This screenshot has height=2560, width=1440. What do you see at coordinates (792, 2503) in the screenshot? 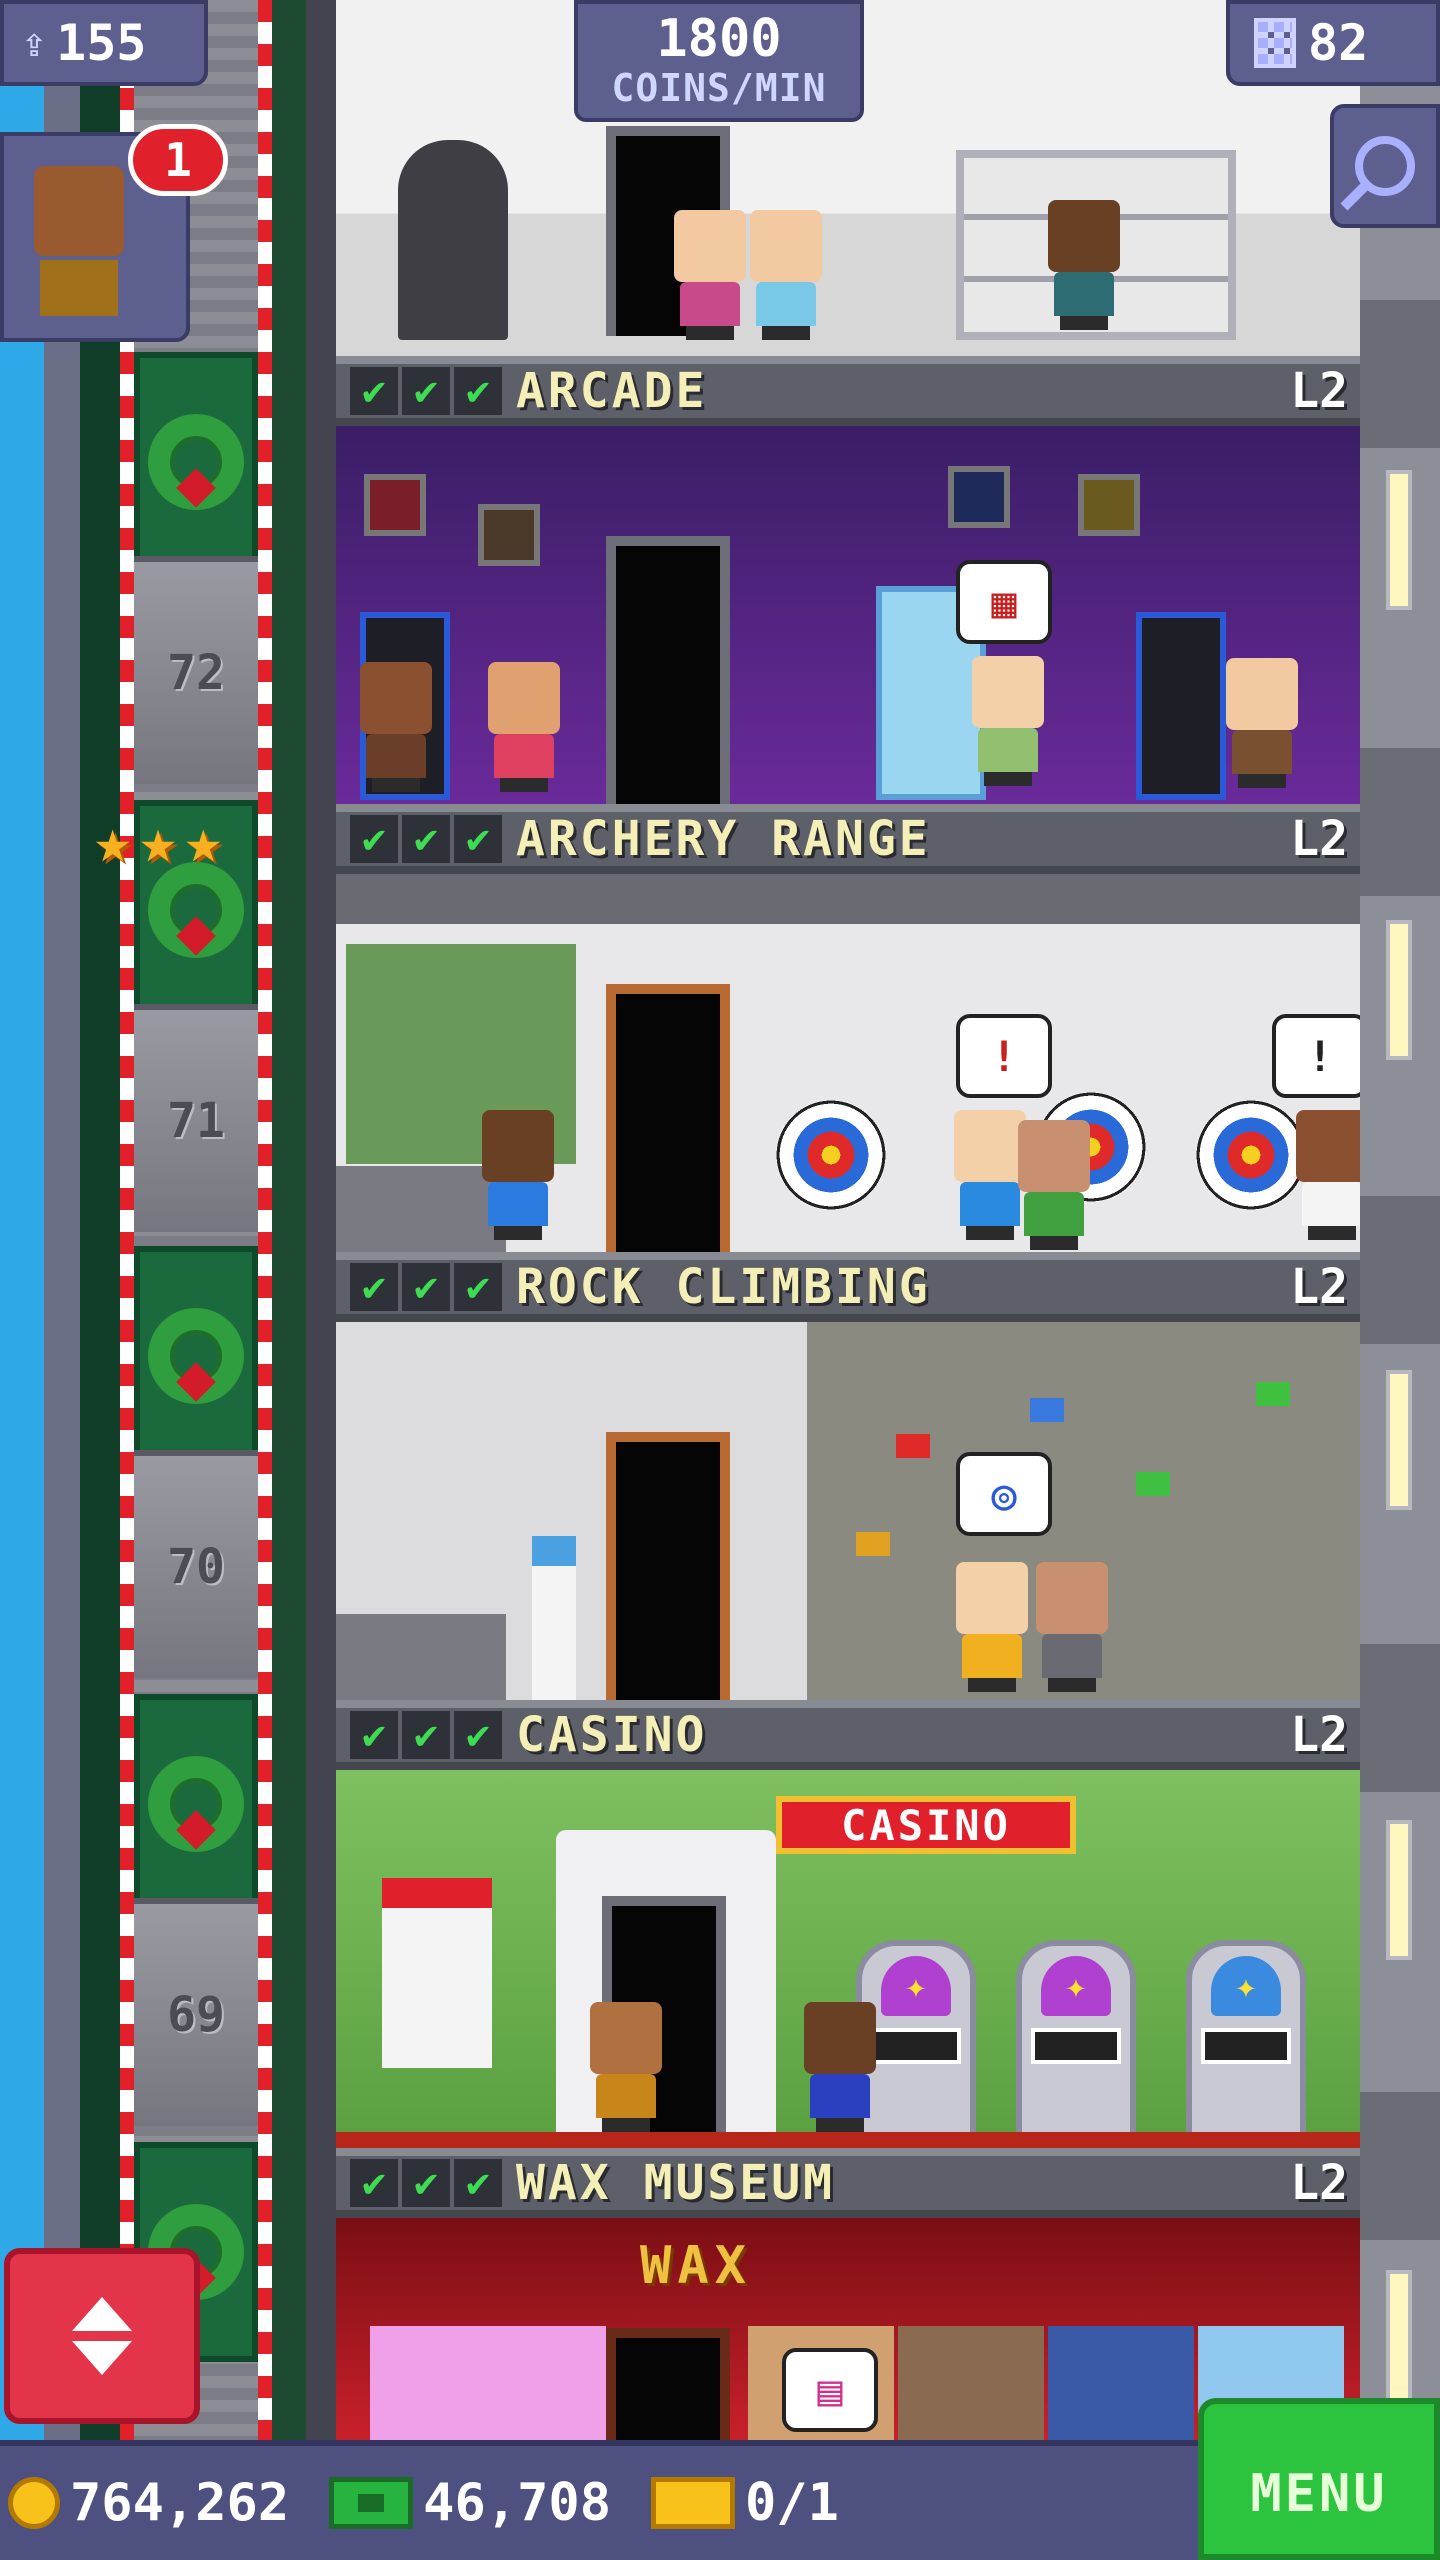
I see `tickets-value: 0/1` at bounding box center [792, 2503].